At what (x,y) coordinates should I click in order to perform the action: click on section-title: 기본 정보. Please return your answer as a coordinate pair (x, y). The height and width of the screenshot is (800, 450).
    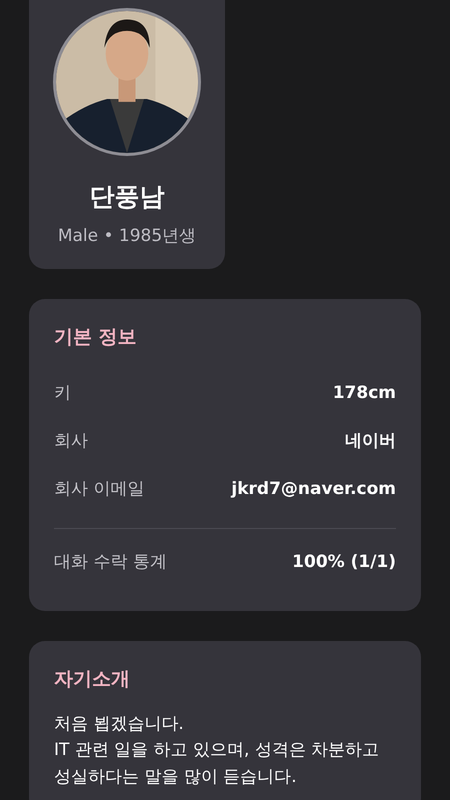
    Looking at the image, I should click on (96, 337).